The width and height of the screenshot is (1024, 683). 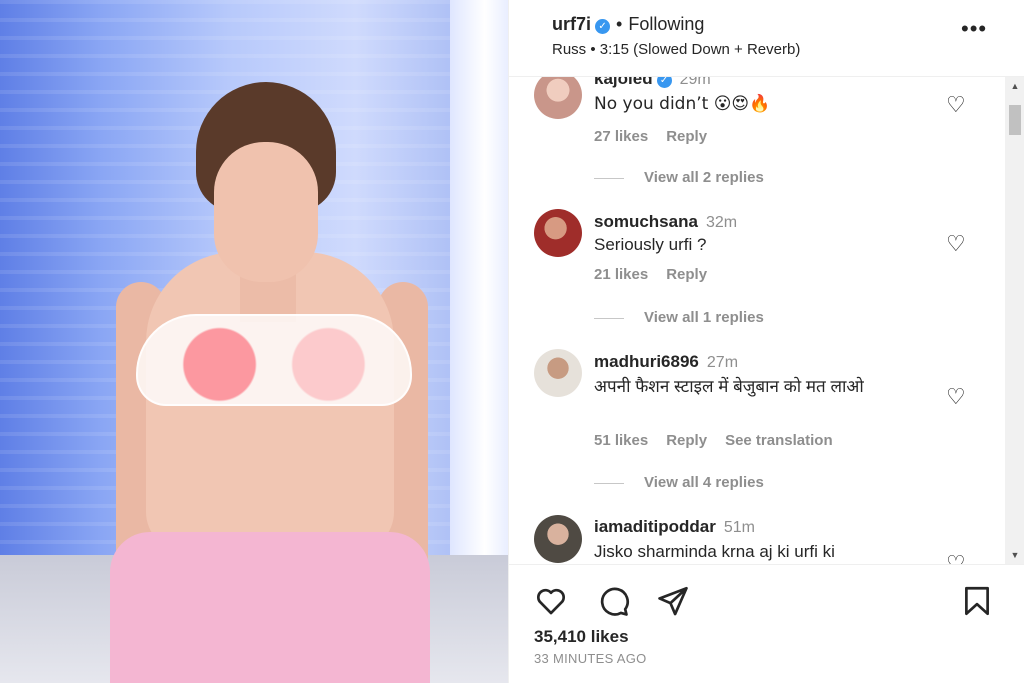 What do you see at coordinates (722, 440) in the screenshot?
I see `comment-meta: 51 likes Reply See translation` at bounding box center [722, 440].